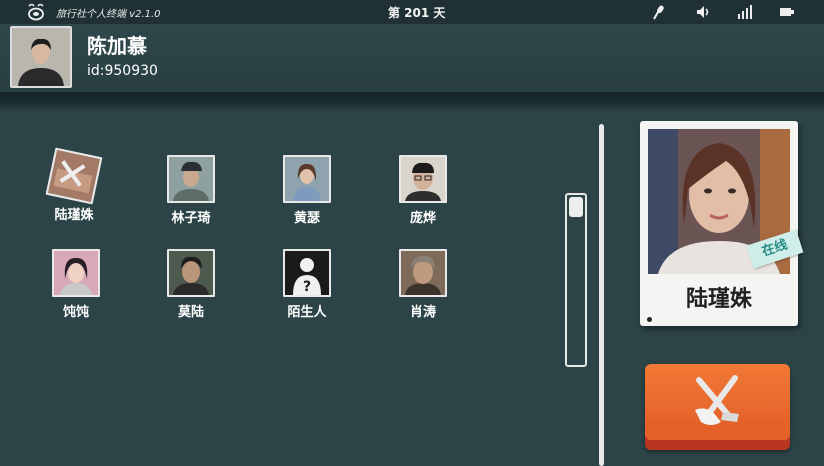 This screenshot has height=466, width=824. I want to click on contact-lujinshu: 陆瑾姝, so click(70, 186).